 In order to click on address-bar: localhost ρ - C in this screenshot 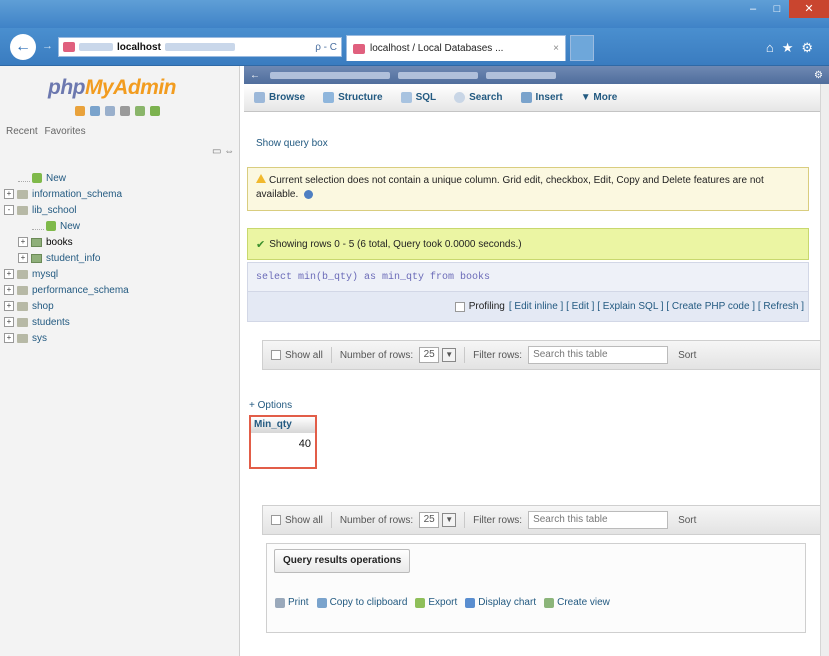, I will do `click(200, 47)`.